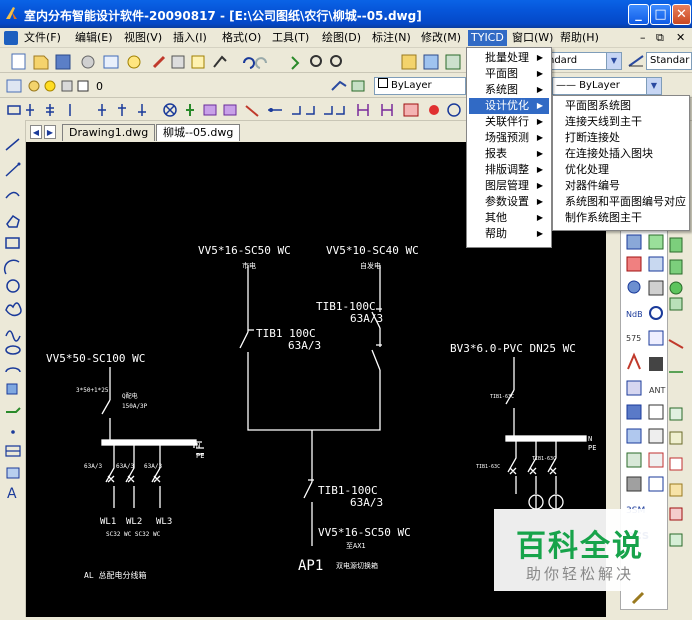 The image size is (692, 620). Describe the element at coordinates (660, 38) in the screenshot. I see `mdi-restore-button: ⧉` at that location.